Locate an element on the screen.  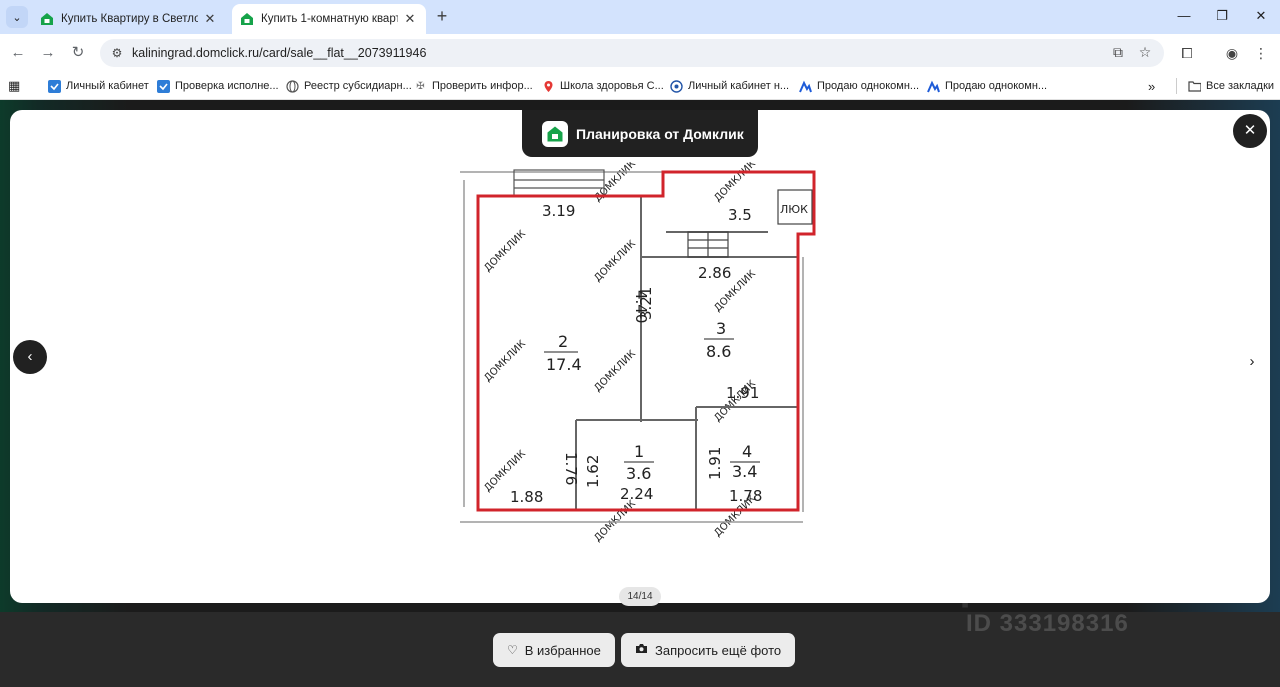
dimension-label: 1.78 is located at coordinates (745, 496).